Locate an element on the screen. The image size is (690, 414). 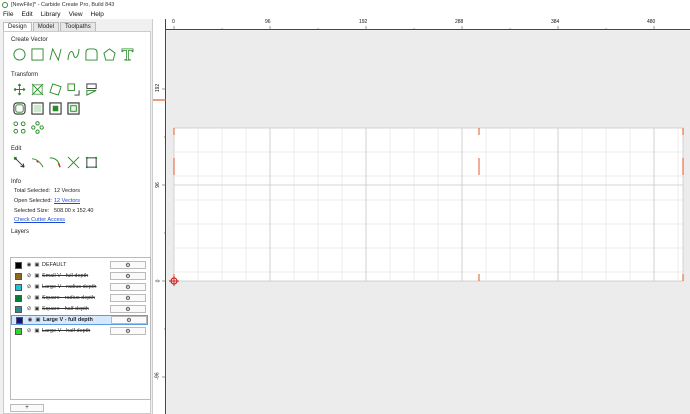
layer-row-square-radius: ⊘ ▣ Square - radius depth ⚙ is located at coordinates (79, 298).